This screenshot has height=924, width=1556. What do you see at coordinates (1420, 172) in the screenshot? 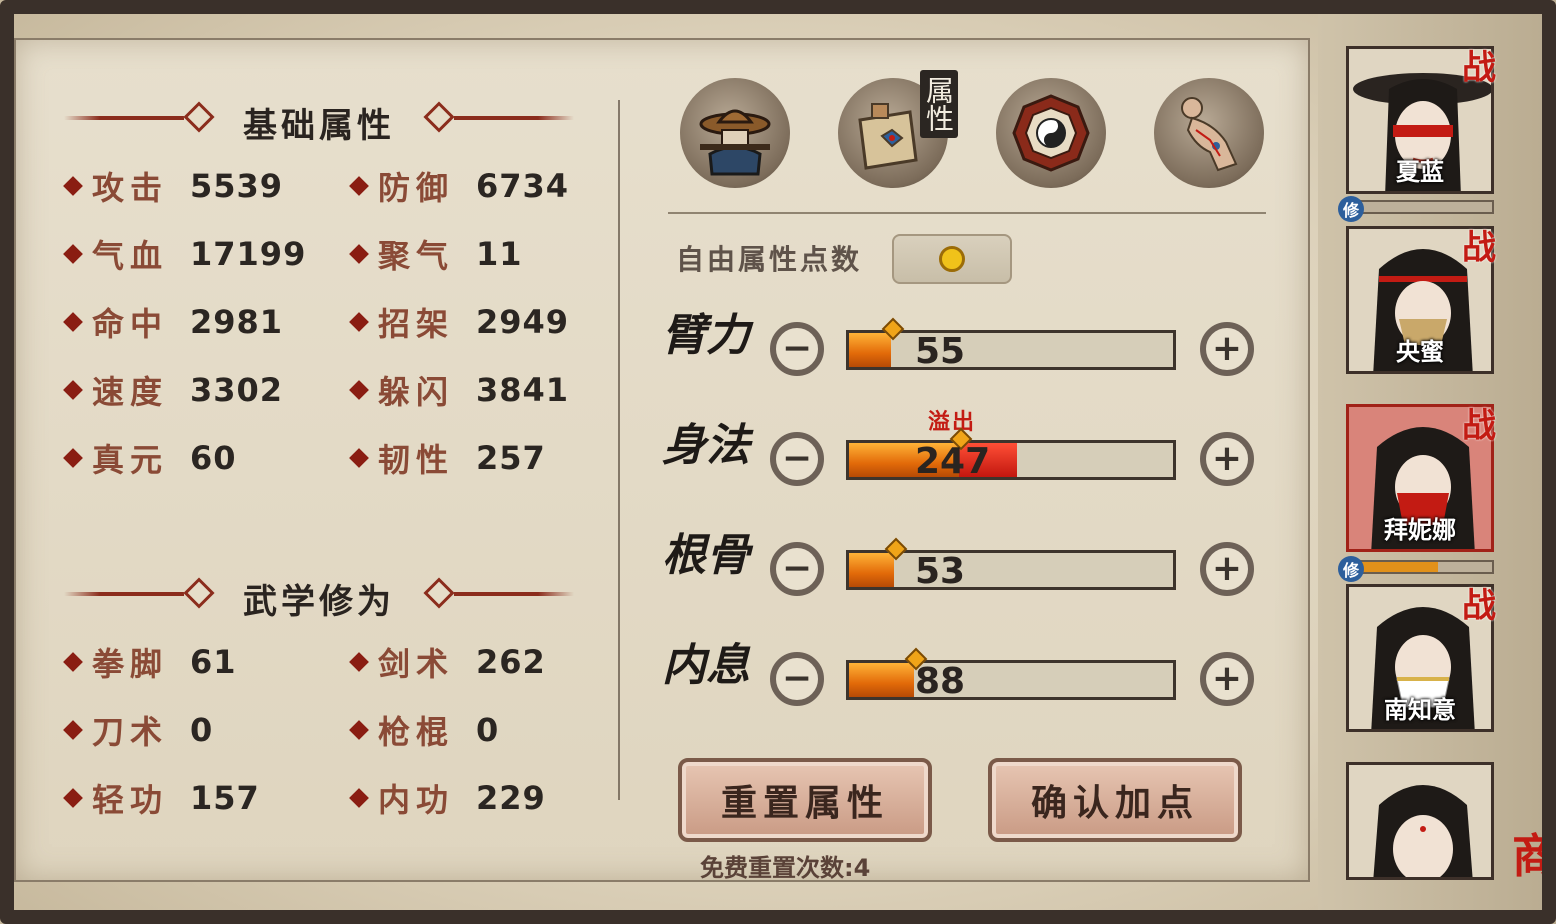
I see `hero-name: 夏蓝` at bounding box center [1420, 172].